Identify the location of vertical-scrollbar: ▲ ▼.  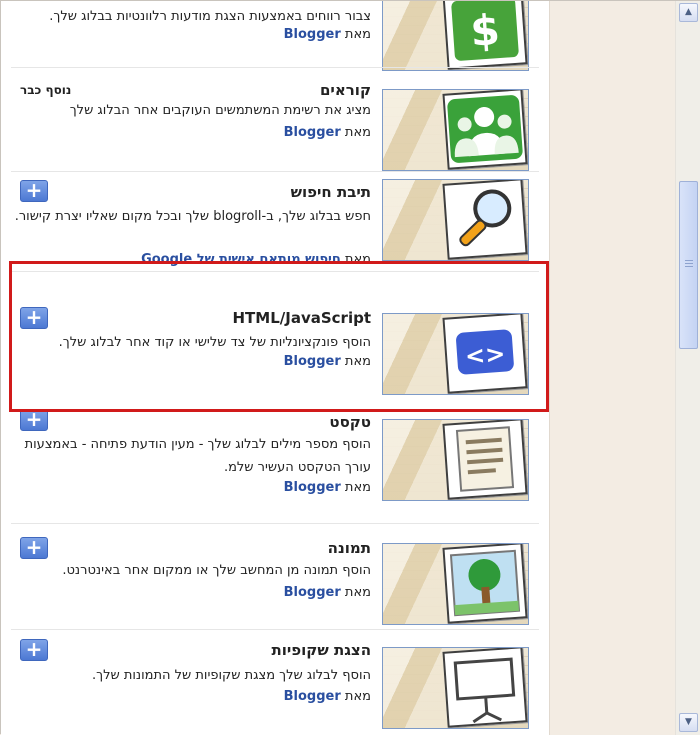
(687, 368).